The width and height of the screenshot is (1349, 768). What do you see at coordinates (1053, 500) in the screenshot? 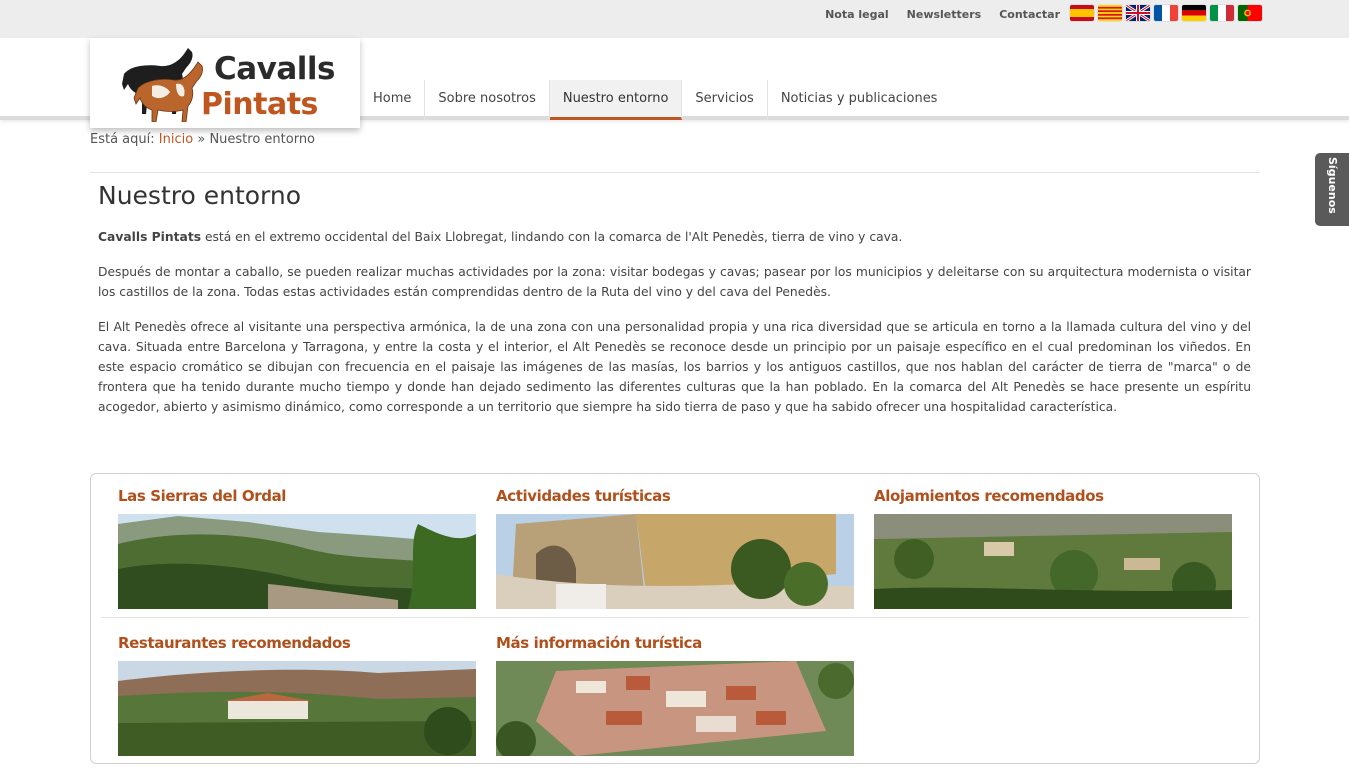
I see `card-title: Alojamientos recomendados` at bounding box center [1053, 500].